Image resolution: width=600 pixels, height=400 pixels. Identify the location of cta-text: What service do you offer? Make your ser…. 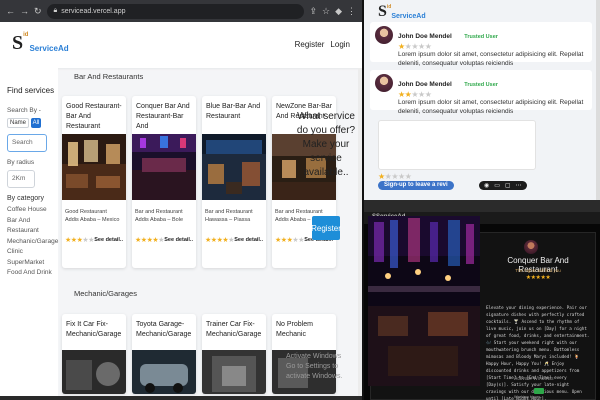
(326, 144).